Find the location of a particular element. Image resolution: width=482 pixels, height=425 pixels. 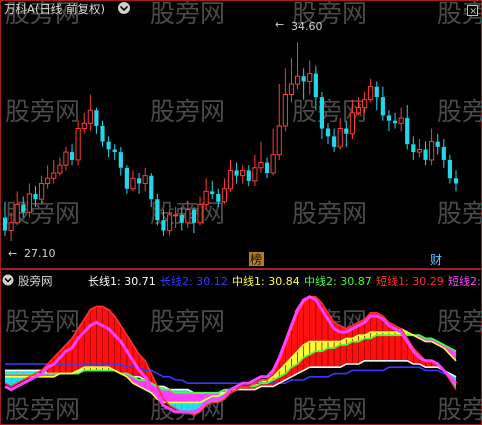

event-tag-cai: 财 is located at coordinates (436, 260).